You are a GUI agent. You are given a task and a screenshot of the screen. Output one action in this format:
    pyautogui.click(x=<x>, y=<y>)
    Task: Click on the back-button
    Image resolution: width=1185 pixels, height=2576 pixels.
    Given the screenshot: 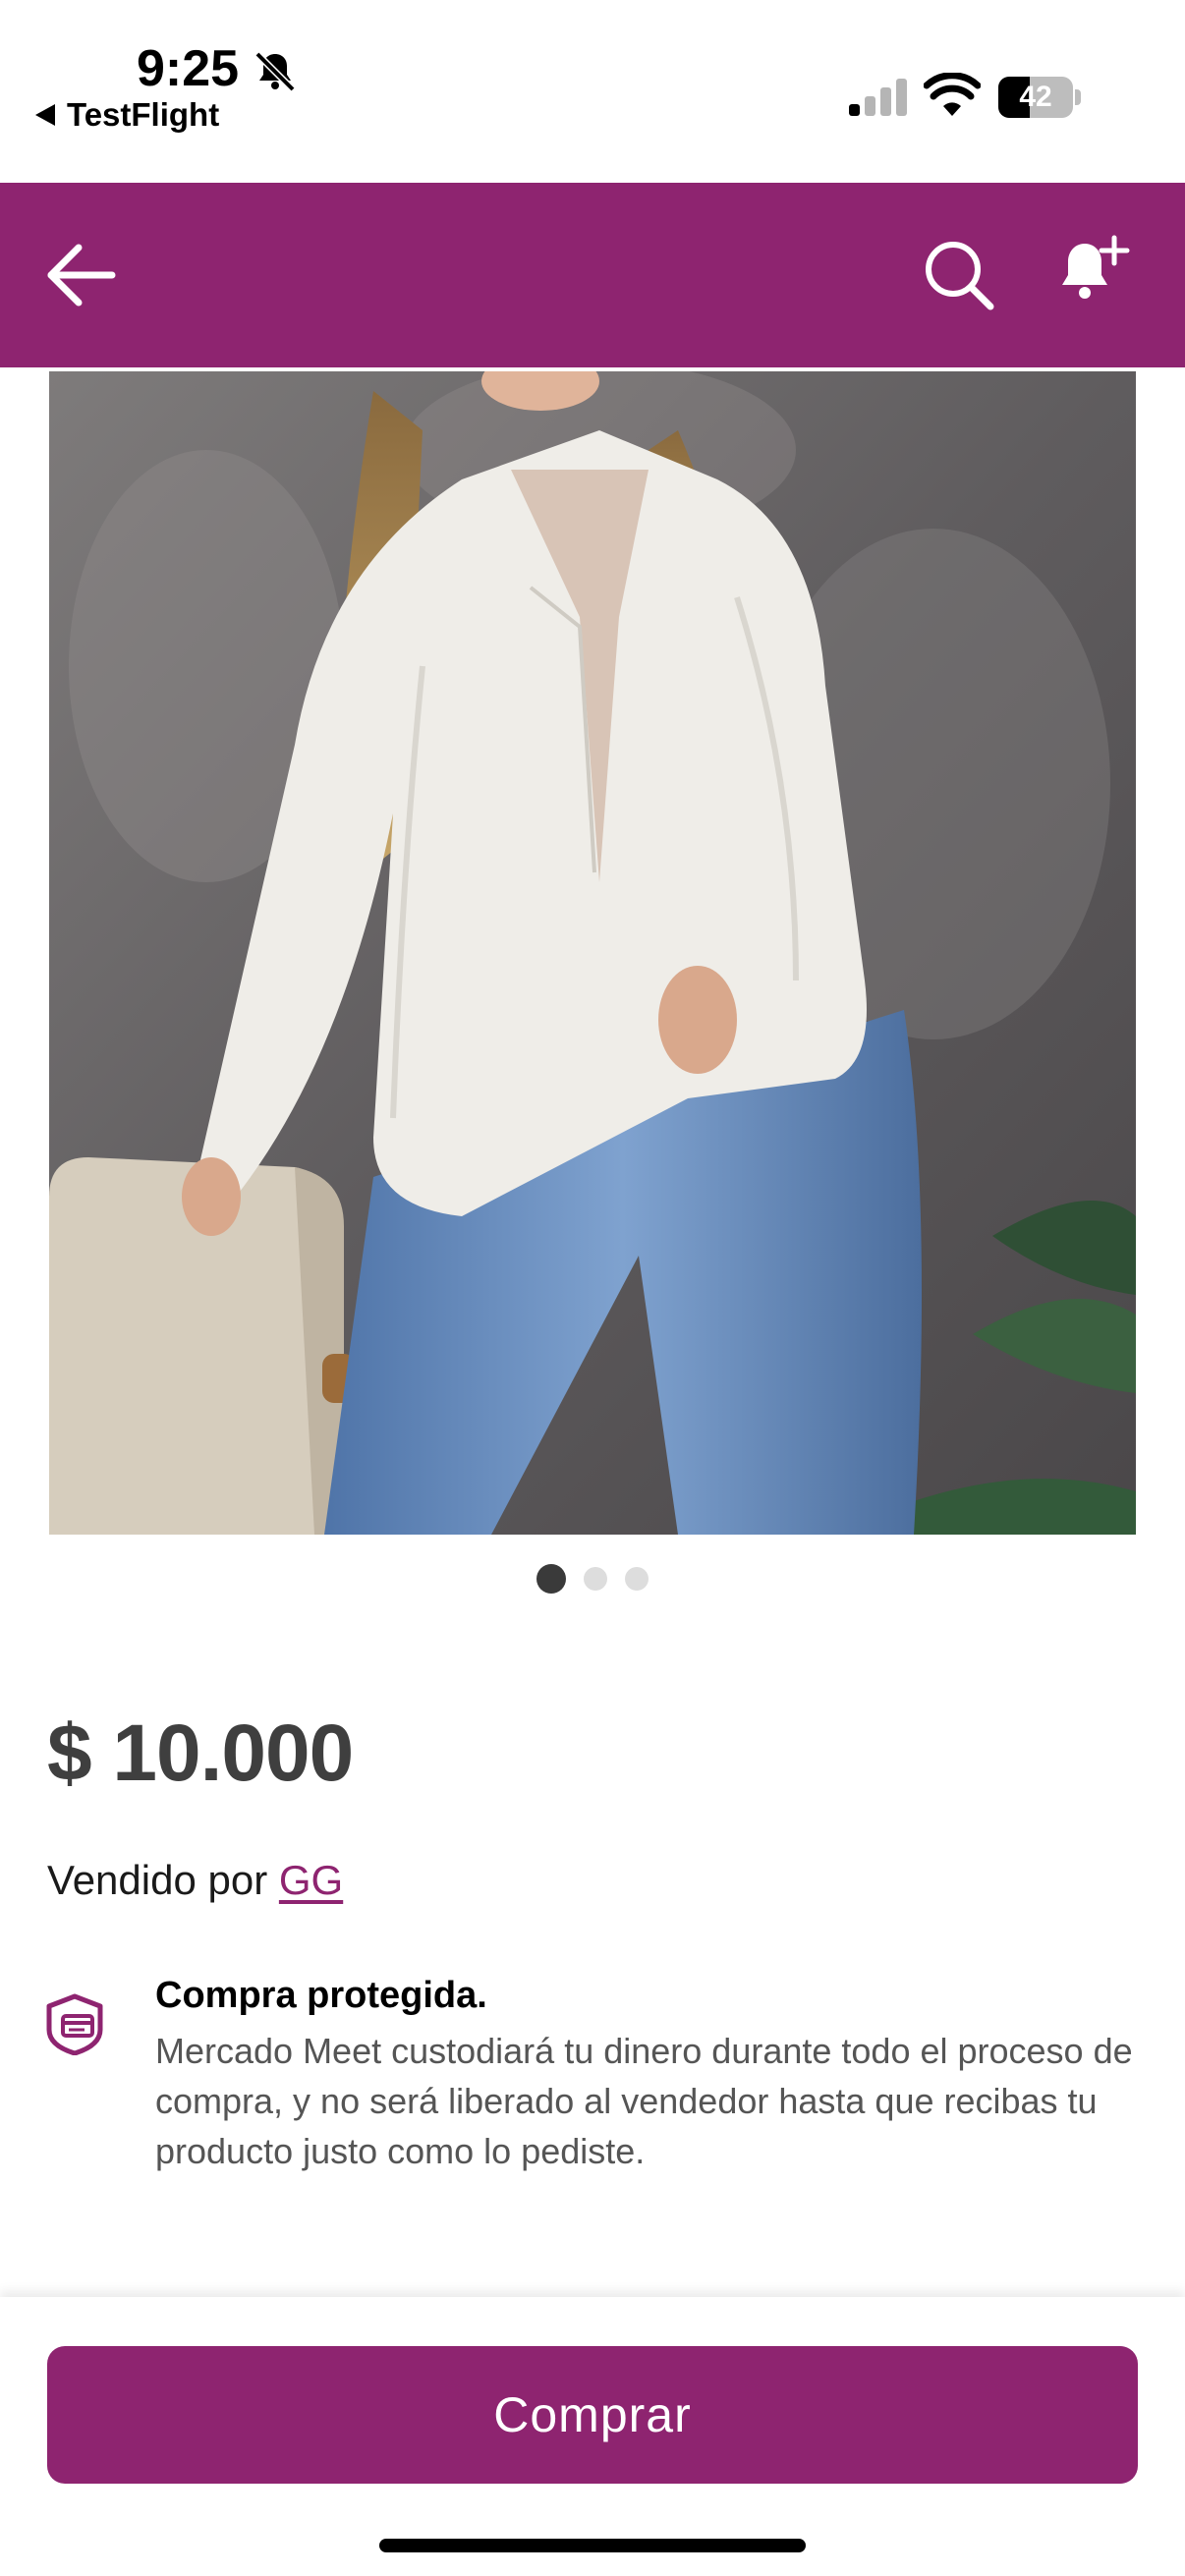 What is the action you would take?
    pyautogui.click(x=81, y=275)
    